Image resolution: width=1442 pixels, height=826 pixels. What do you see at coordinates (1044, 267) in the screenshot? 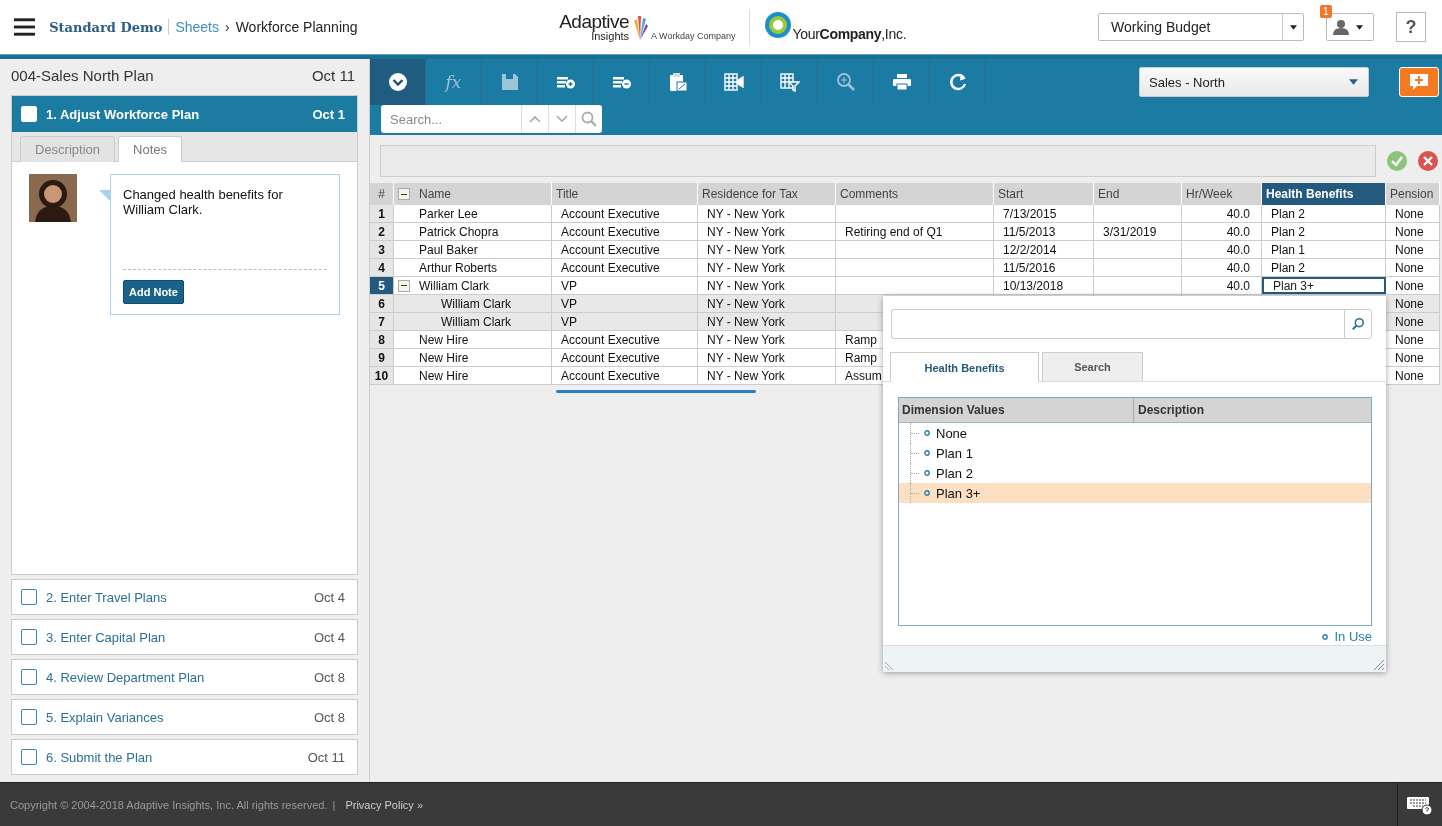
I see `start-date-cell: 11/5/2016` at bounding box center [1044, 267].